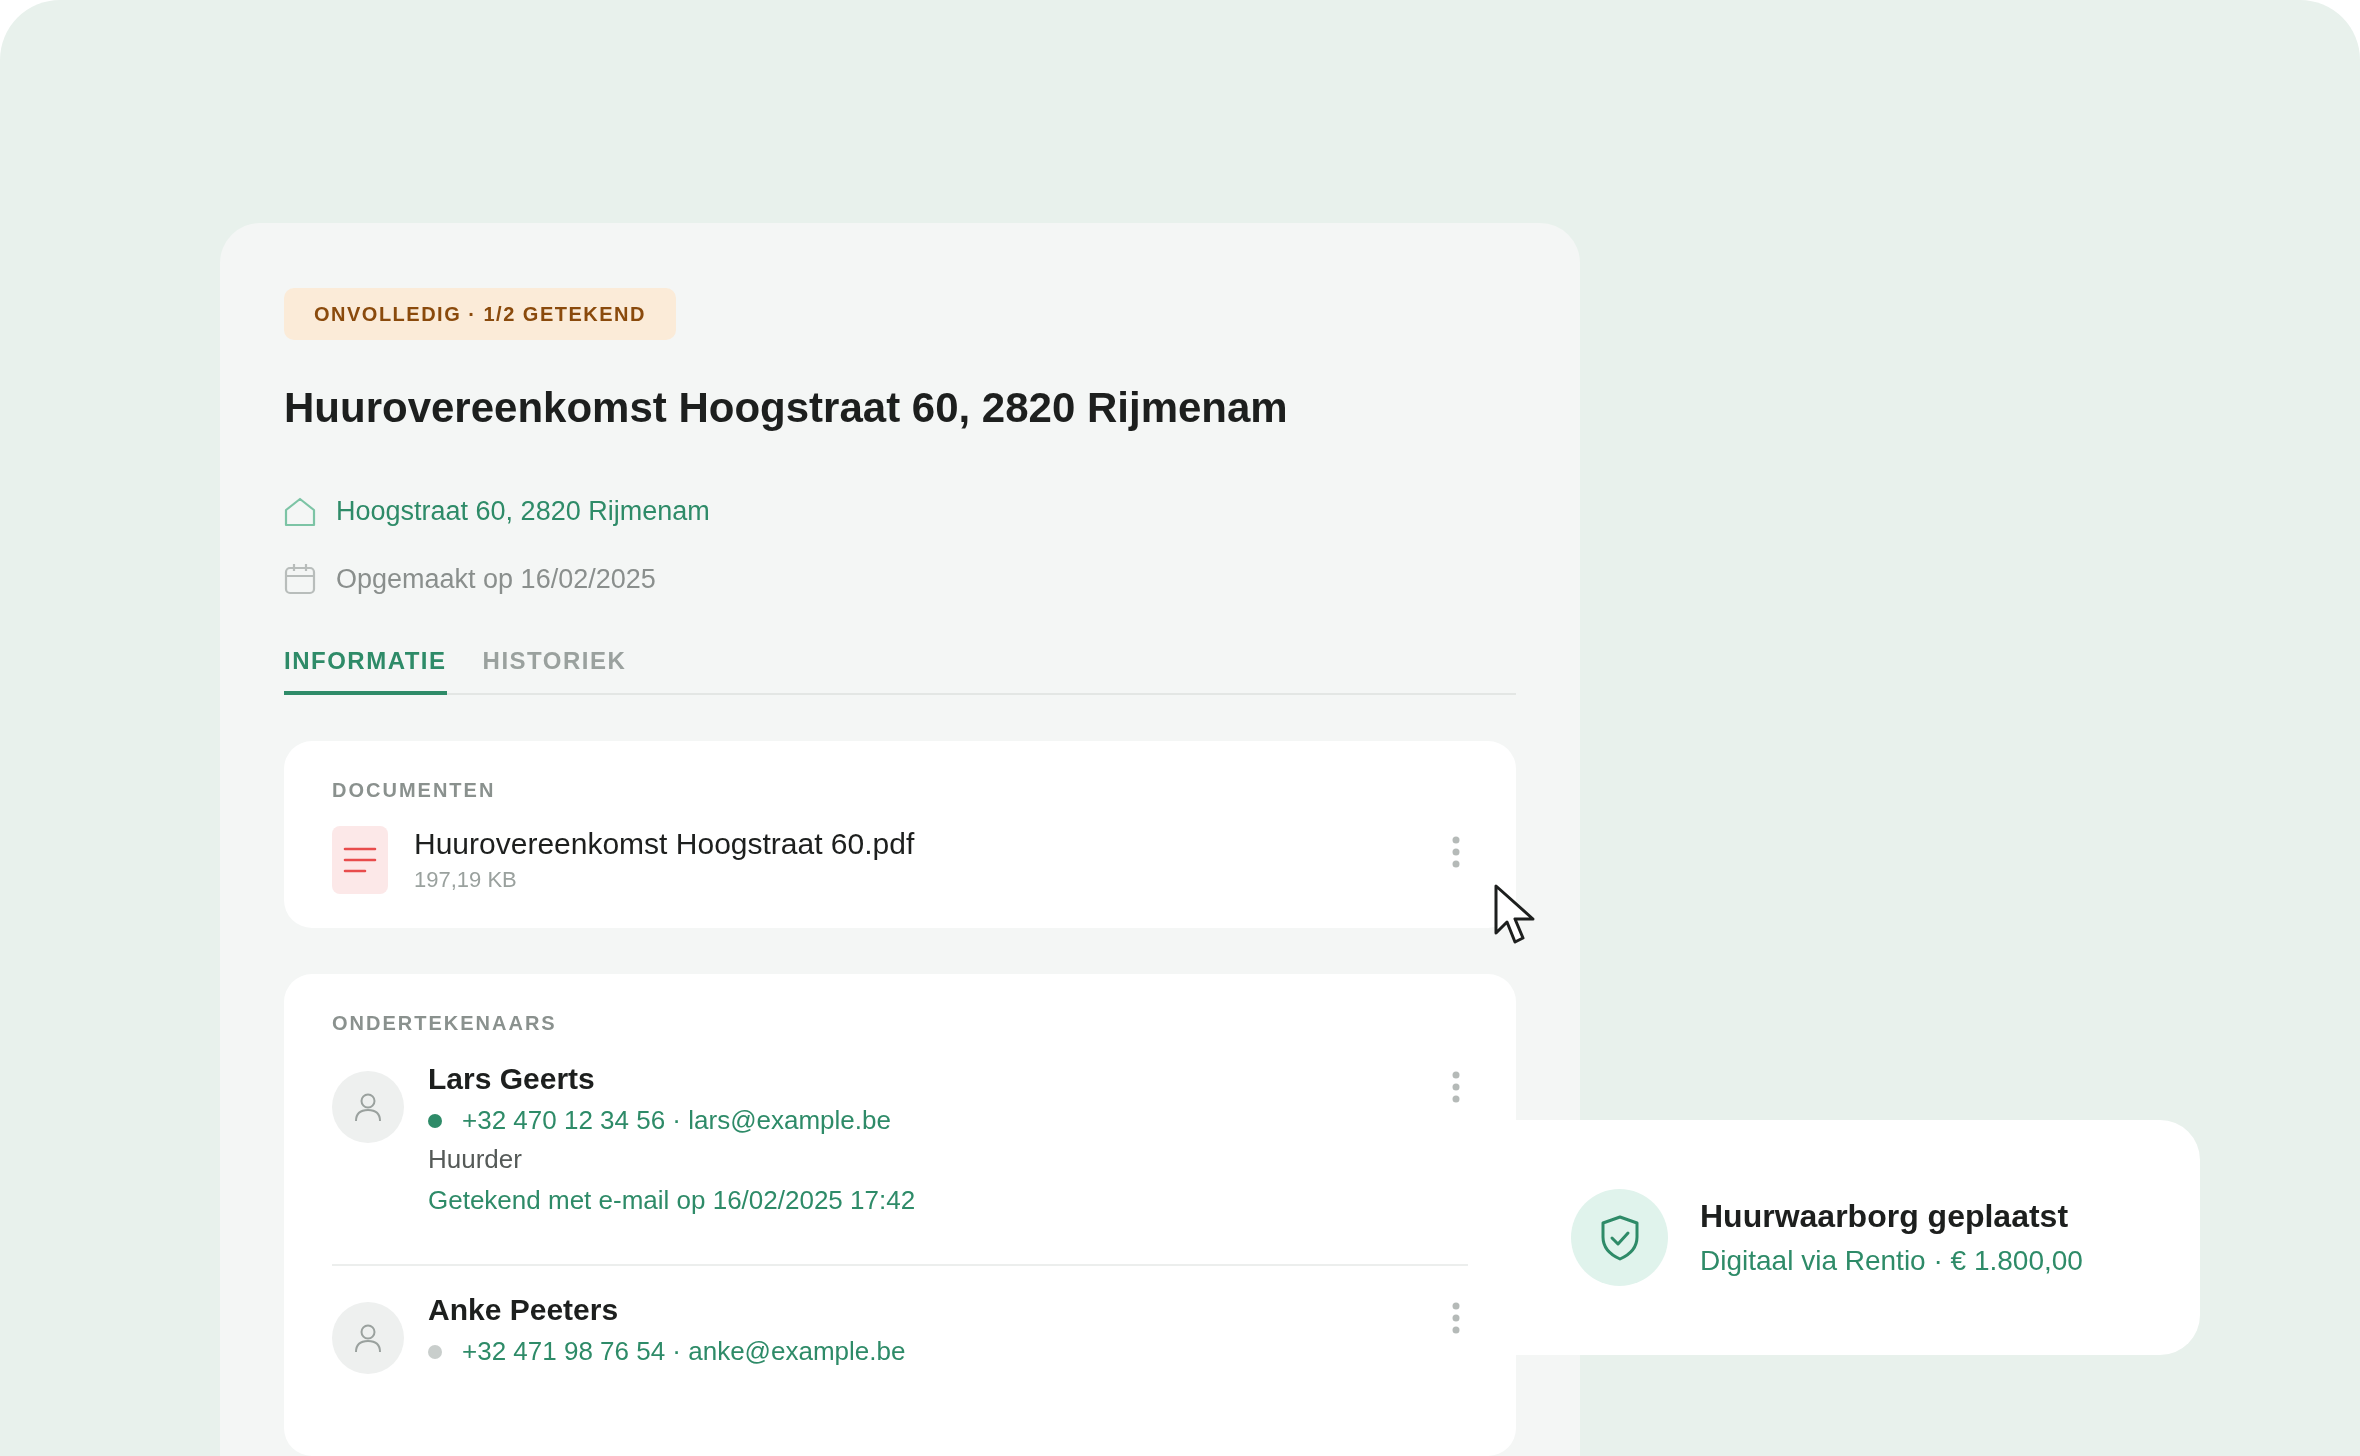 Image resolution: width=2360 pixels, height=1456 pixels. Describe the element at coordinates (1892, 1261) in the screenshot. I see `toast-subtitle: Digitaal via Rentio · € 1.800,00` at that location.